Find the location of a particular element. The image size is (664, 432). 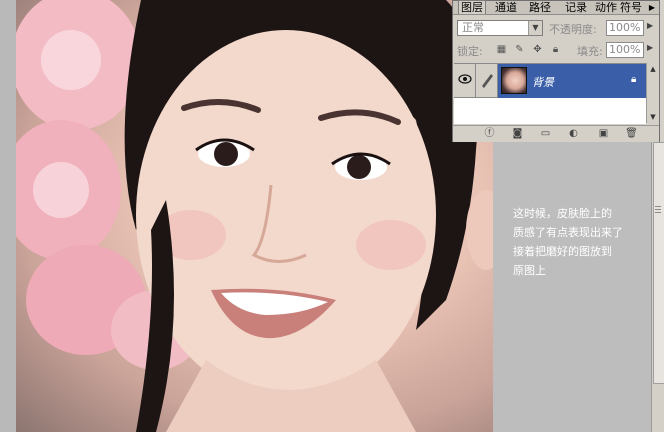

eye-icon is located at coordinates (465, 79).